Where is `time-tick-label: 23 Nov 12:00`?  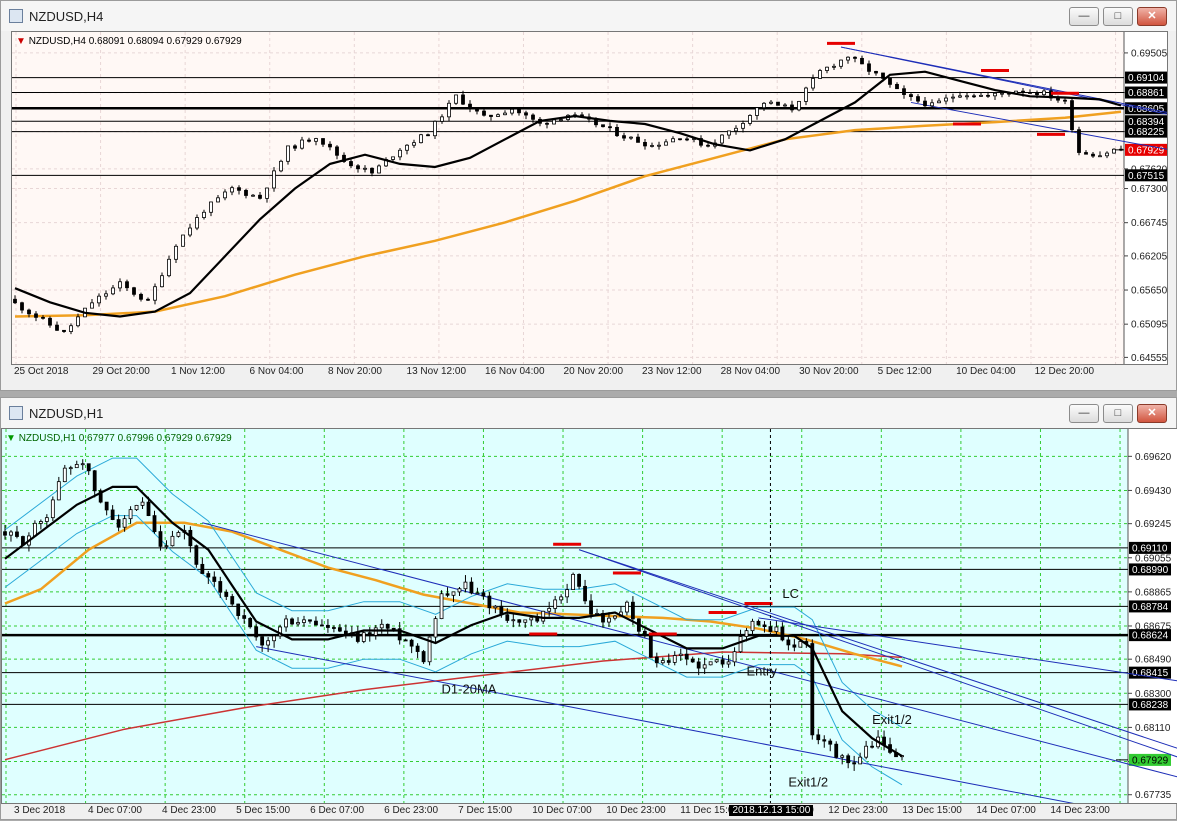 time-tick-label: 23 Nov 12:00 is located at coordinates (672, 371).